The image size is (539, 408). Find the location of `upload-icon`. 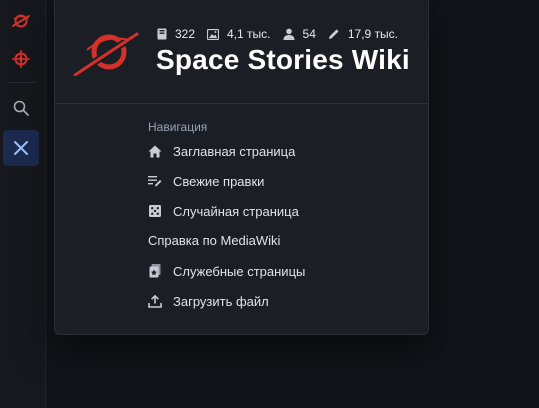

upload-icon is located at coordinates (155, 301).